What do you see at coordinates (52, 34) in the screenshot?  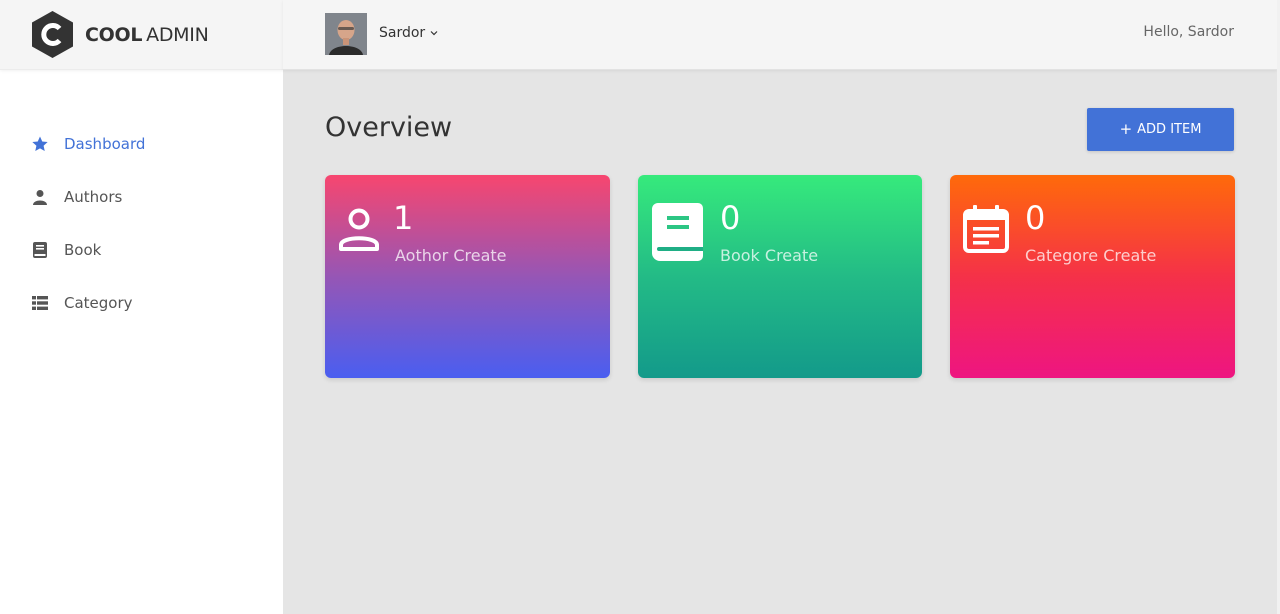 I see `logo-hexagon-icon` at bounding box center [52, 34].